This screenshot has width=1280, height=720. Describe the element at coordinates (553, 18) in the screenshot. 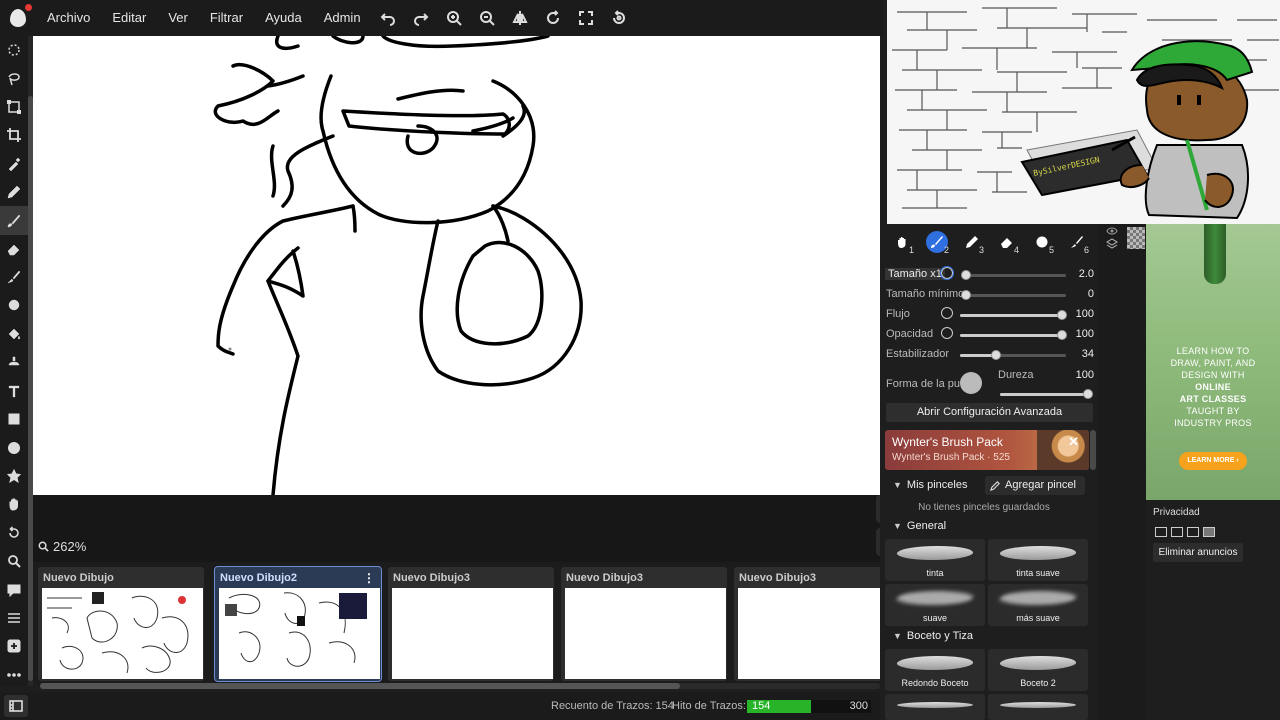

I see `rotate-icon` at that location.